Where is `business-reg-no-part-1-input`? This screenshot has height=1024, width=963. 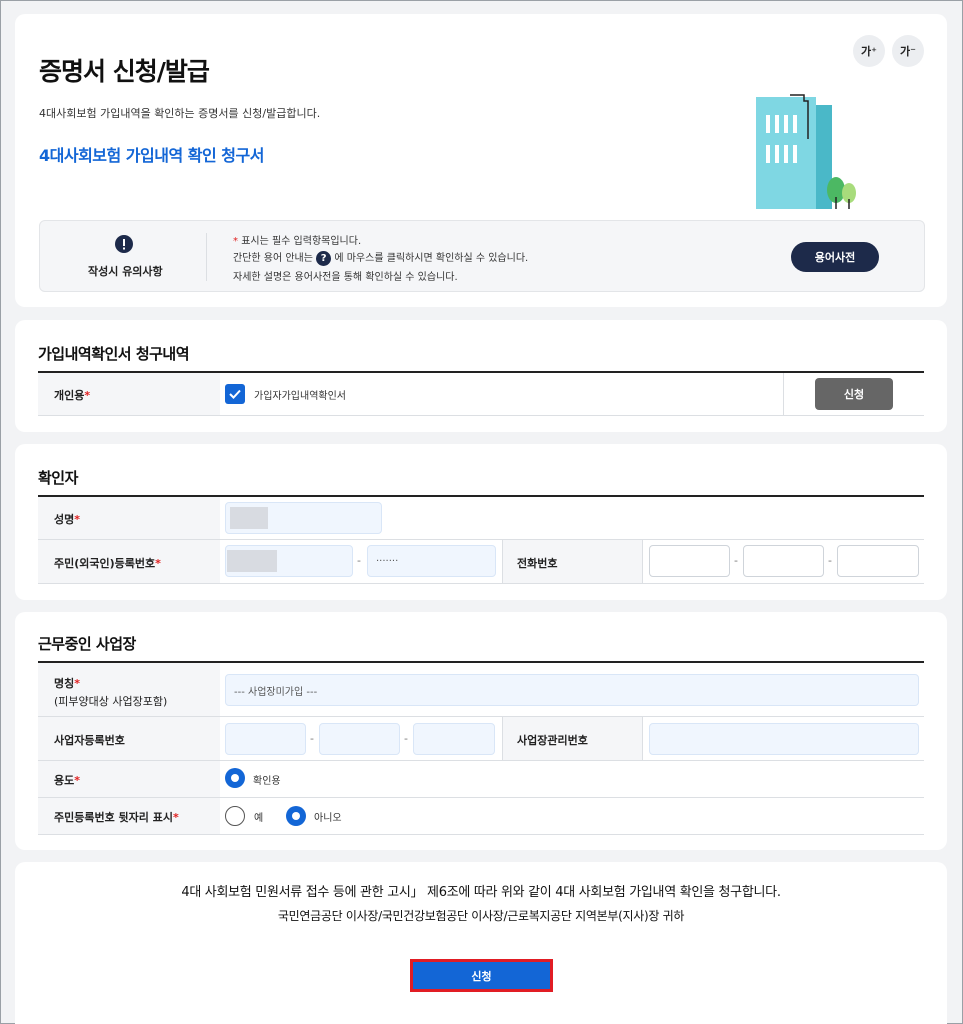 business-reg-no-part-1-input is located at coordinates (265, 739).